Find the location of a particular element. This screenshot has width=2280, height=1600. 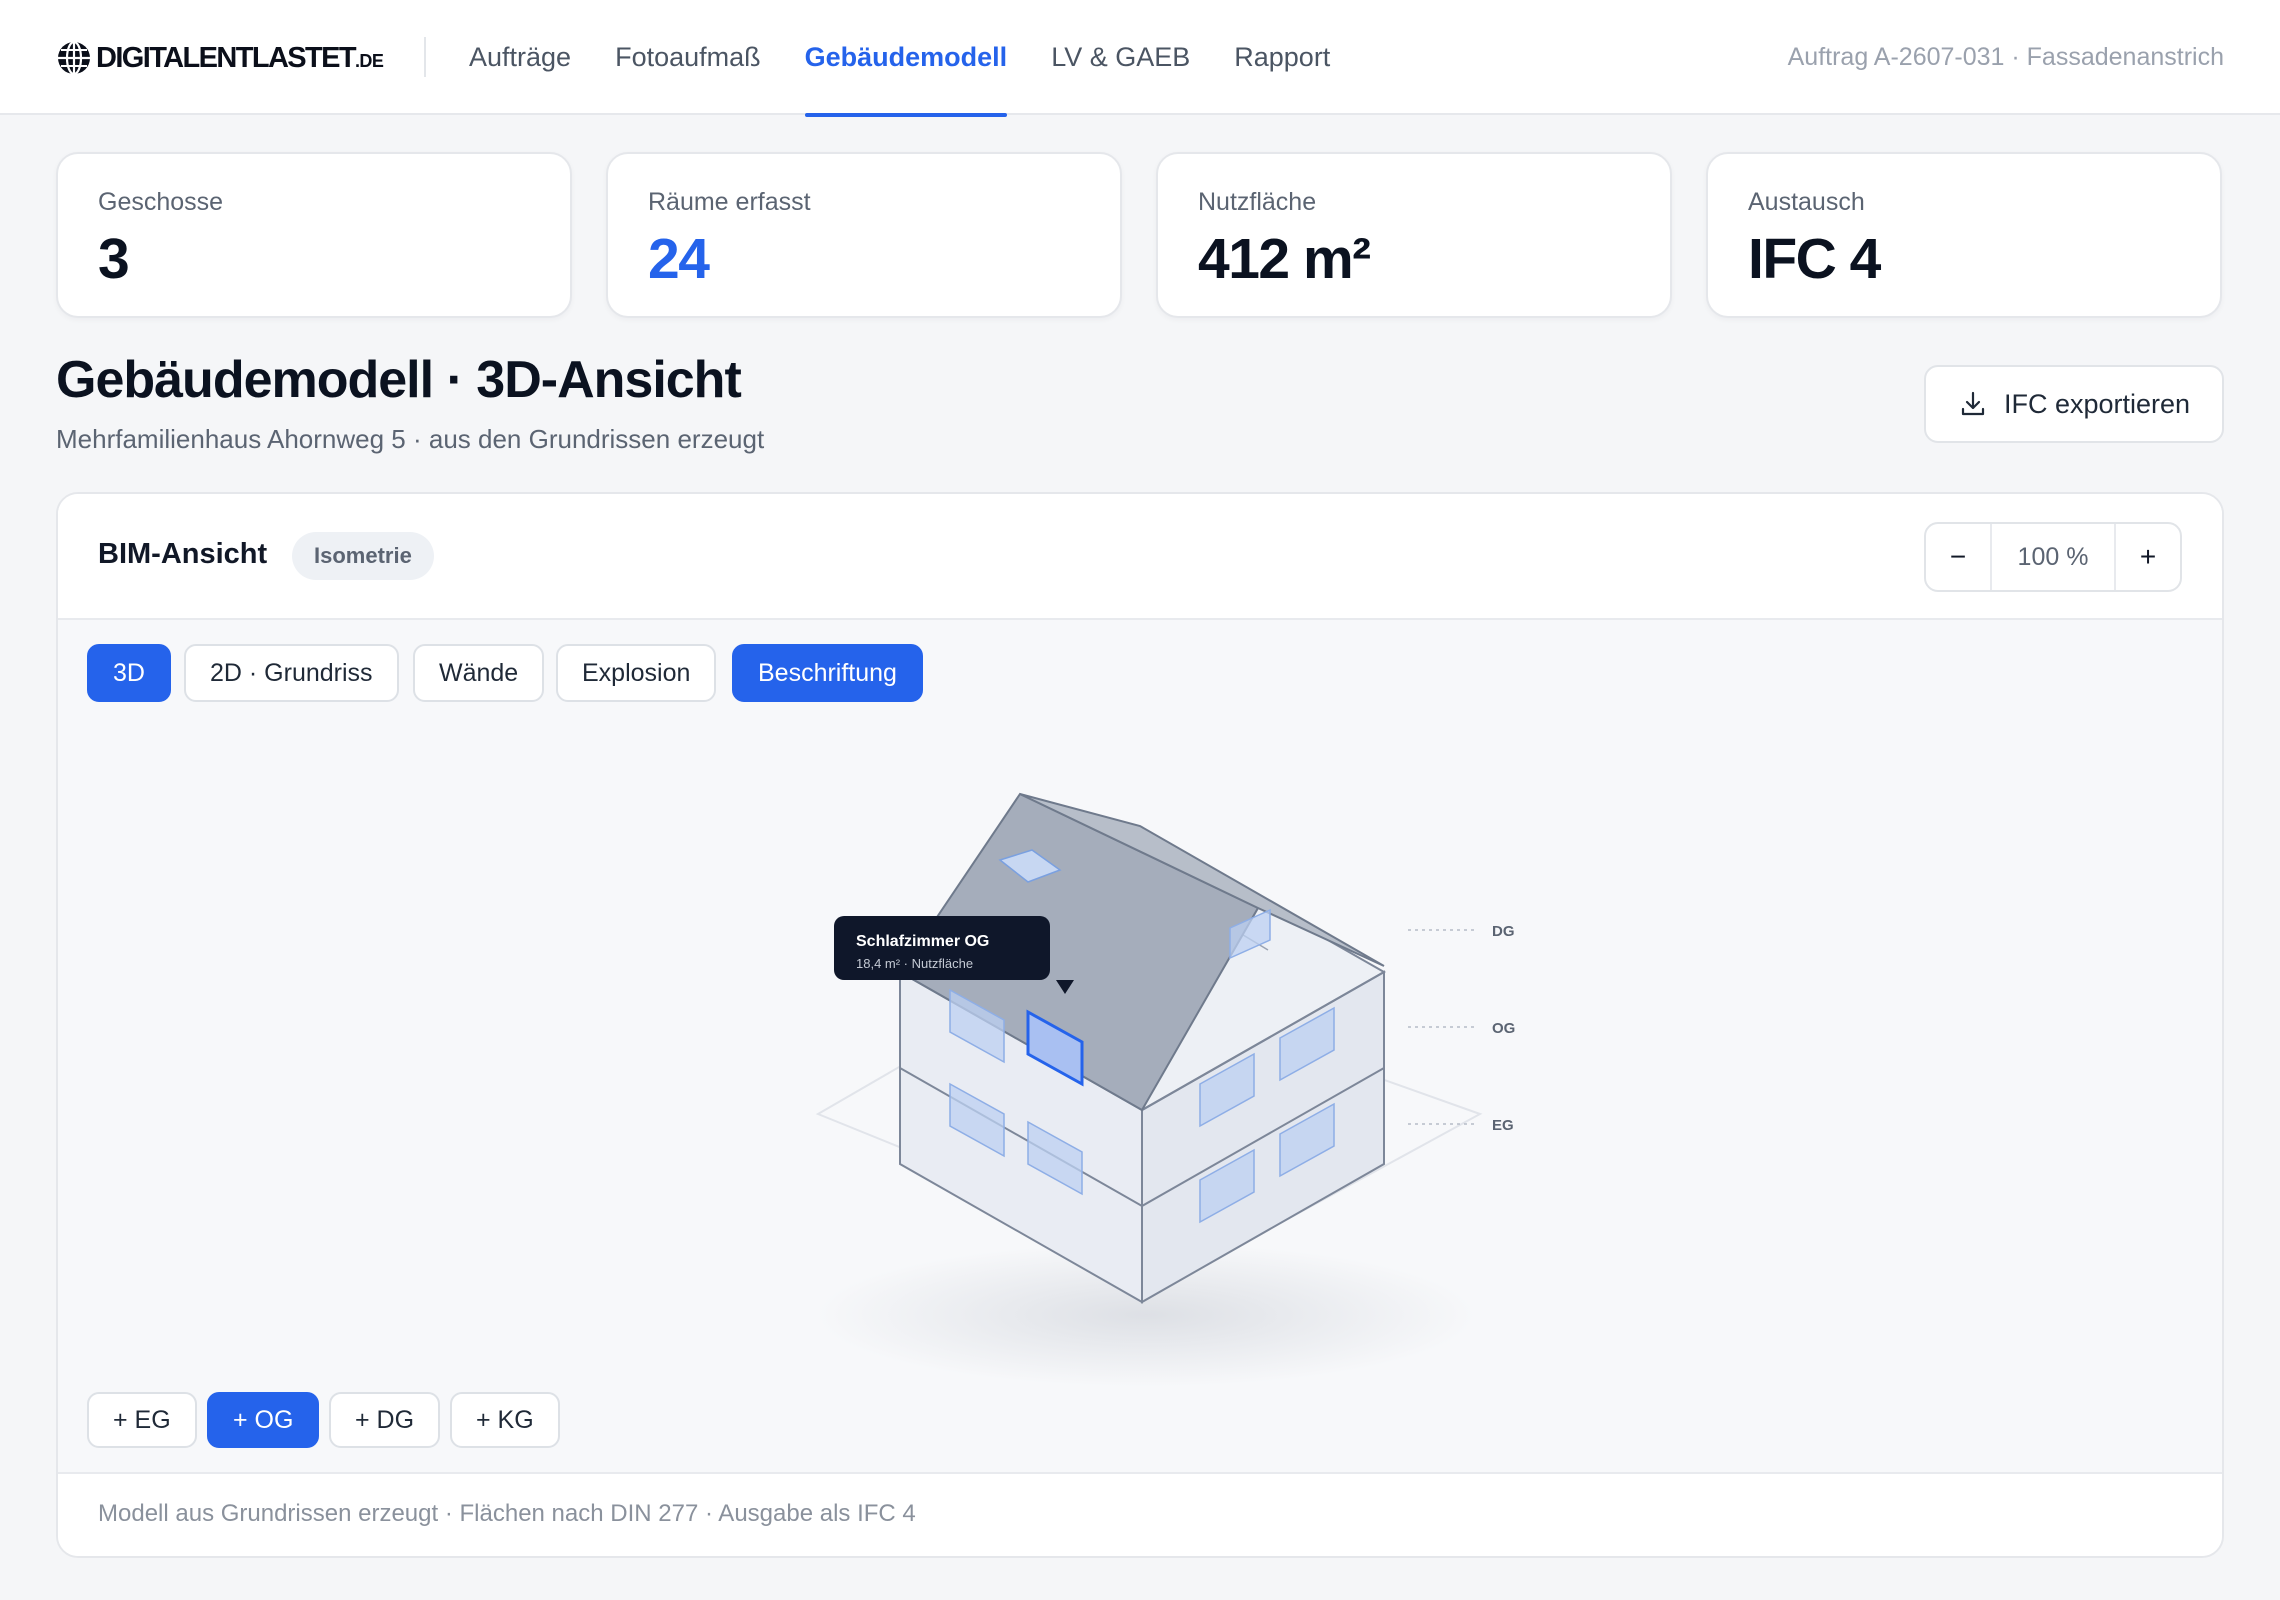

brand-logo: DIGITALENTLASTET.DE is located at coordinates (220, 58).